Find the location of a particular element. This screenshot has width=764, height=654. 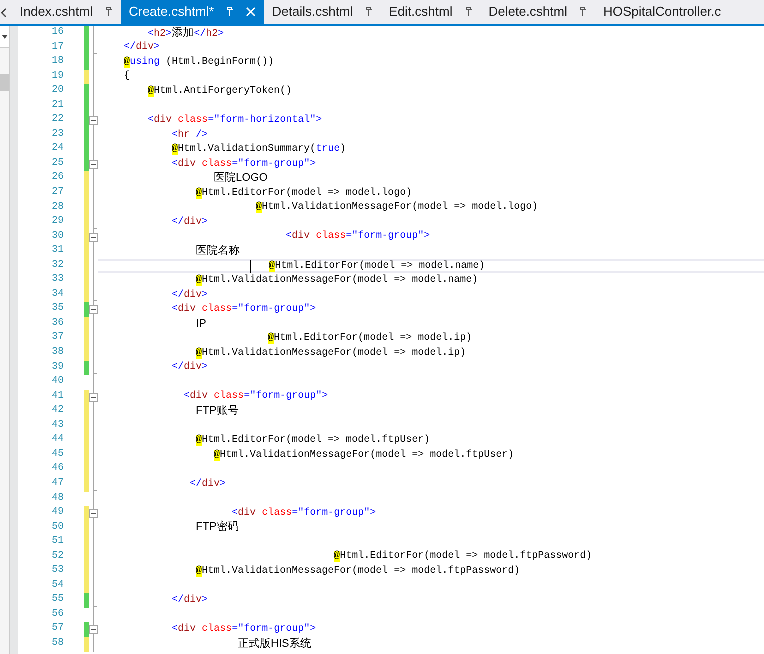

line-number: 26 is located at coordinates (57, 178).